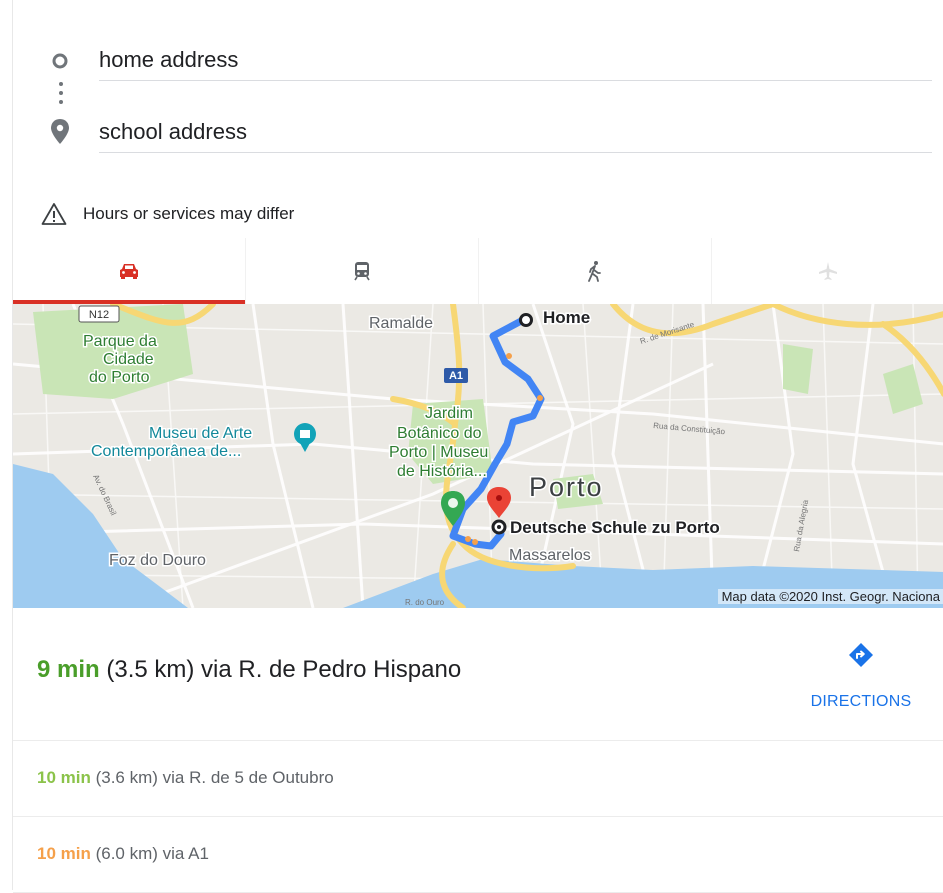 The image size is (943, 893). I want to click on directions-label: DIRECTIONS, so click(861, 701).